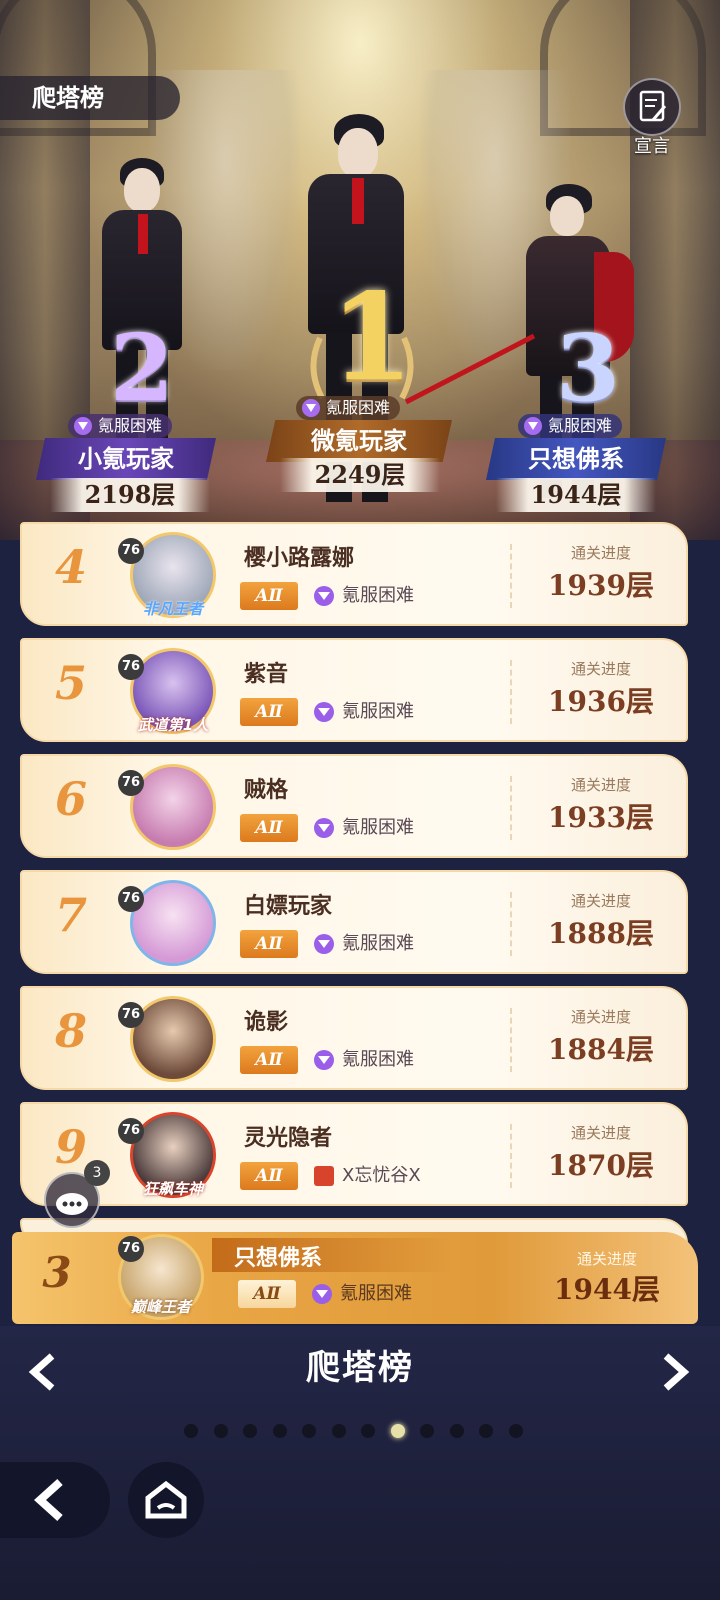 The height and width of the screenshot is (1600, 720). What do you see at coordinates (288, 1136) in the screenshot?
I see `player-name: 灵光隐者` at bounding box center [288, 1136].